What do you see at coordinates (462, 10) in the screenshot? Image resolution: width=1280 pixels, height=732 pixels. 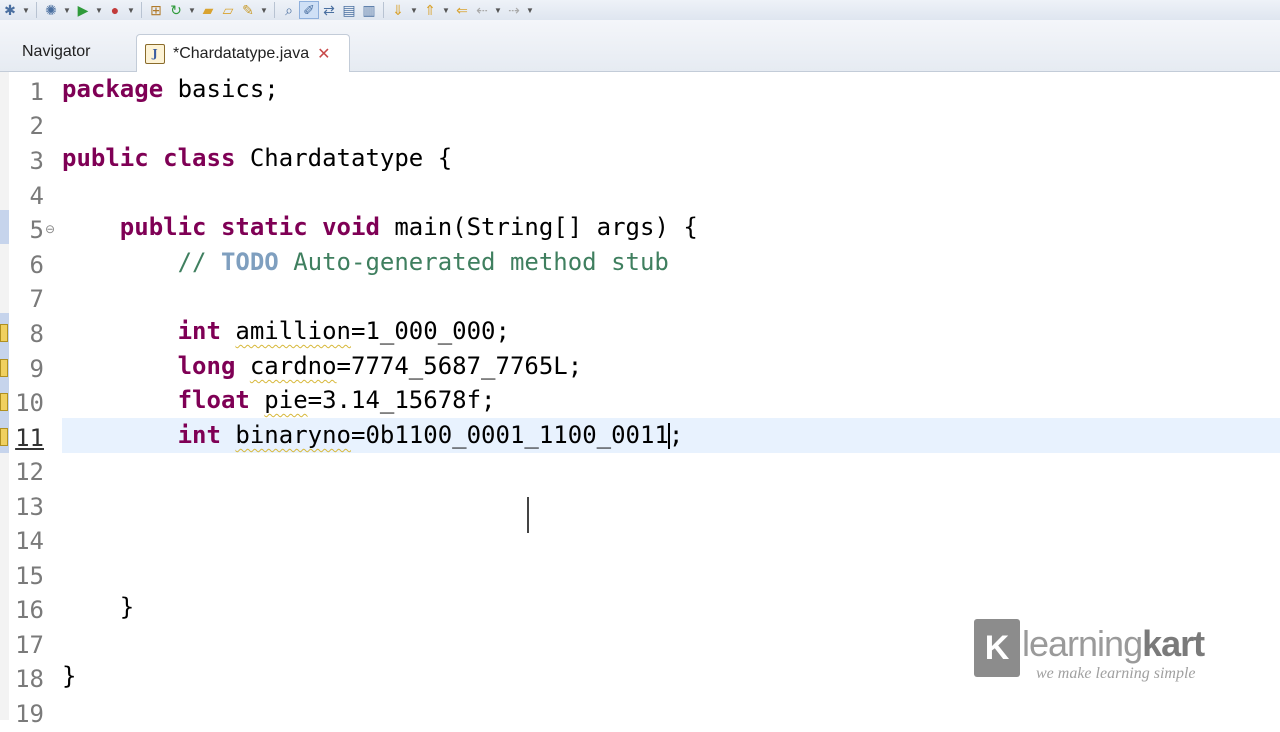 I see `last-edit-icon: ⇐` at bounding box center [462, 10].